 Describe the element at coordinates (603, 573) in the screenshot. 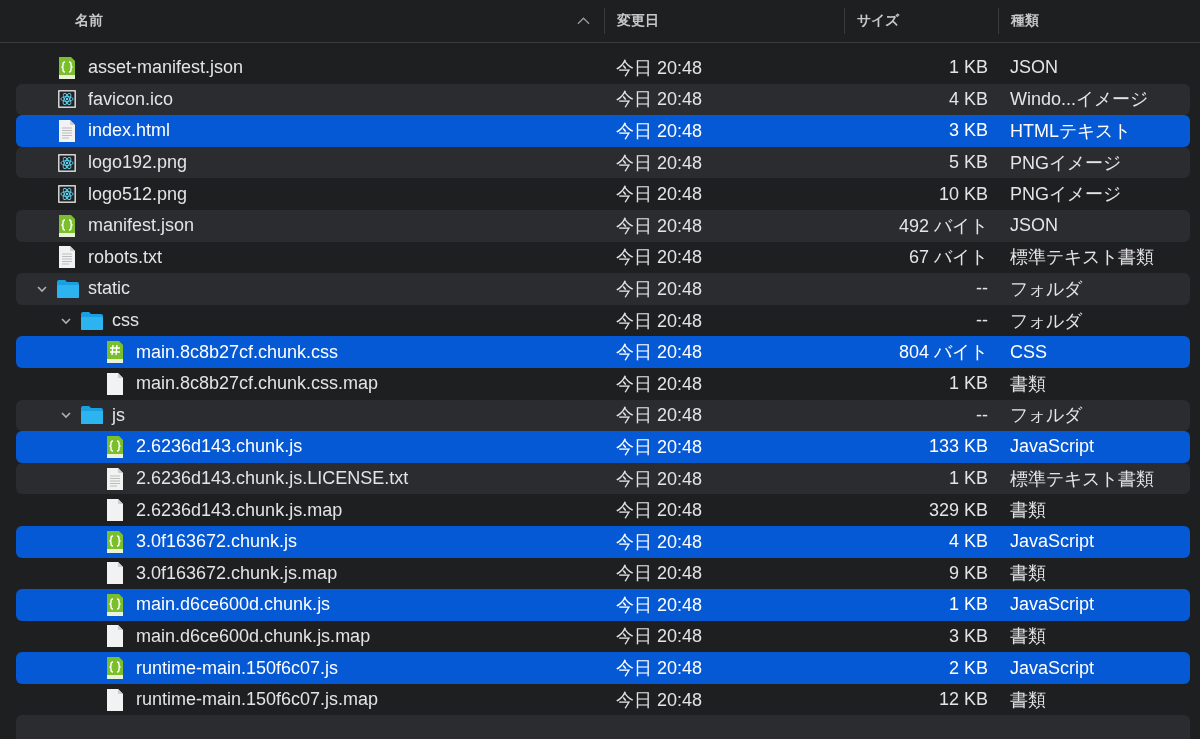

I see `file-row: 3.0f163672.chunk.js.map 今日 20:48 9 KB 書類` at that location.